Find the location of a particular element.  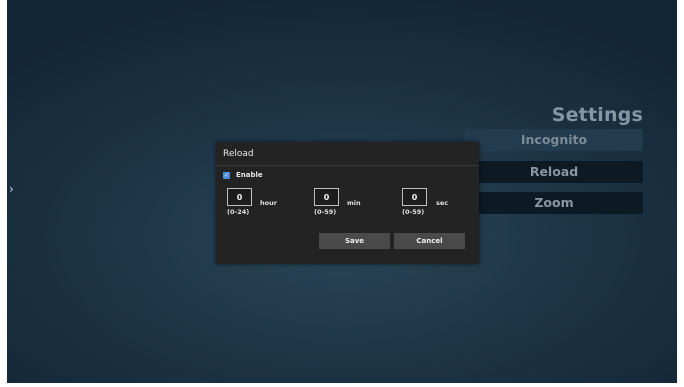

menu-item-incognito: Incognito is located at coordinates (554, 140).